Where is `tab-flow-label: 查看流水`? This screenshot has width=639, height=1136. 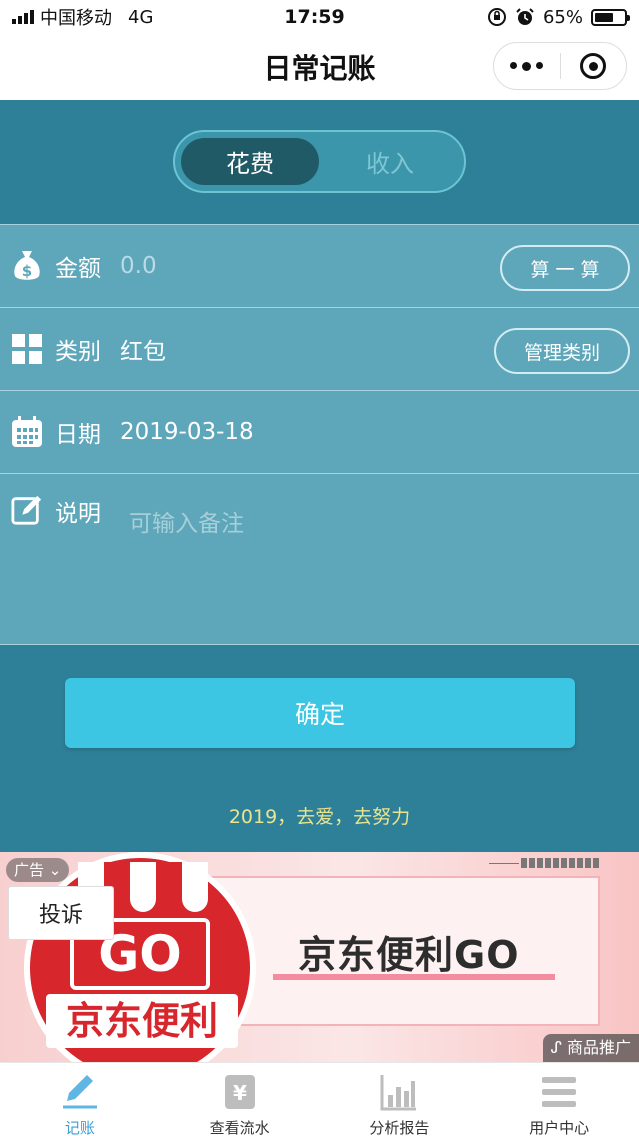 tab-flow-label: 查看流水 is located at coordinates (239, 1127).